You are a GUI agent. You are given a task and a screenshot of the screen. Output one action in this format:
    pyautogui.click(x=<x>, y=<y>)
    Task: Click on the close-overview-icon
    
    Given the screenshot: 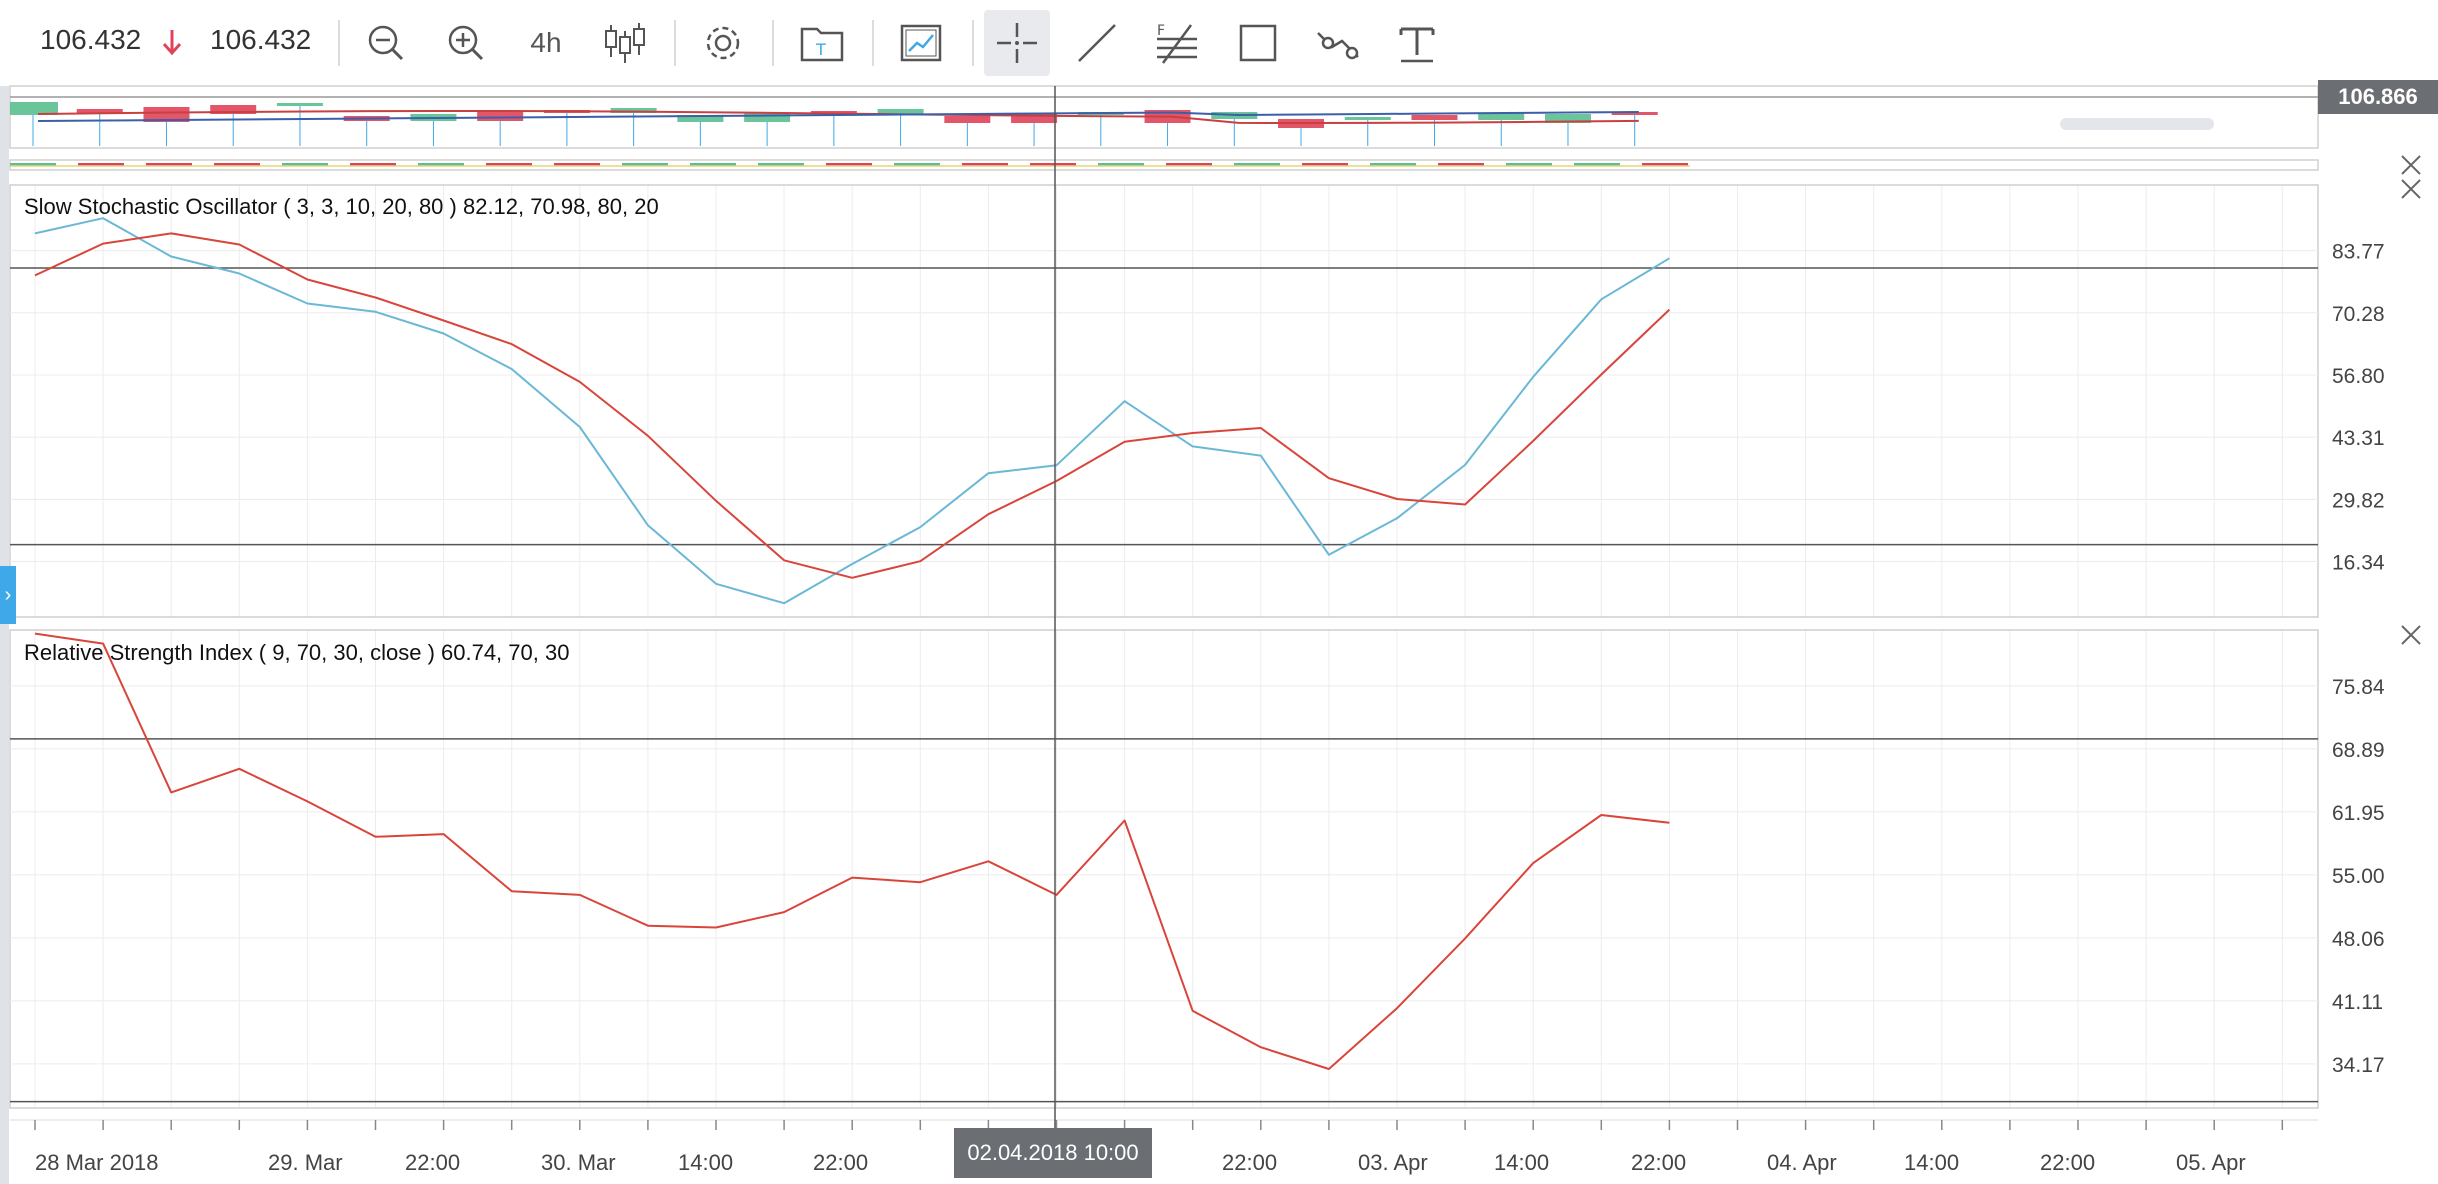 What is the action you would take?
    pyautogui.click(x=2411, y=165)
    